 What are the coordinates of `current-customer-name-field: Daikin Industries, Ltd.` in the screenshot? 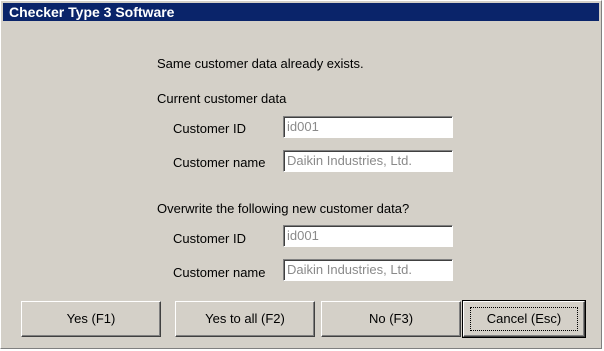 It's located at (368, 161).